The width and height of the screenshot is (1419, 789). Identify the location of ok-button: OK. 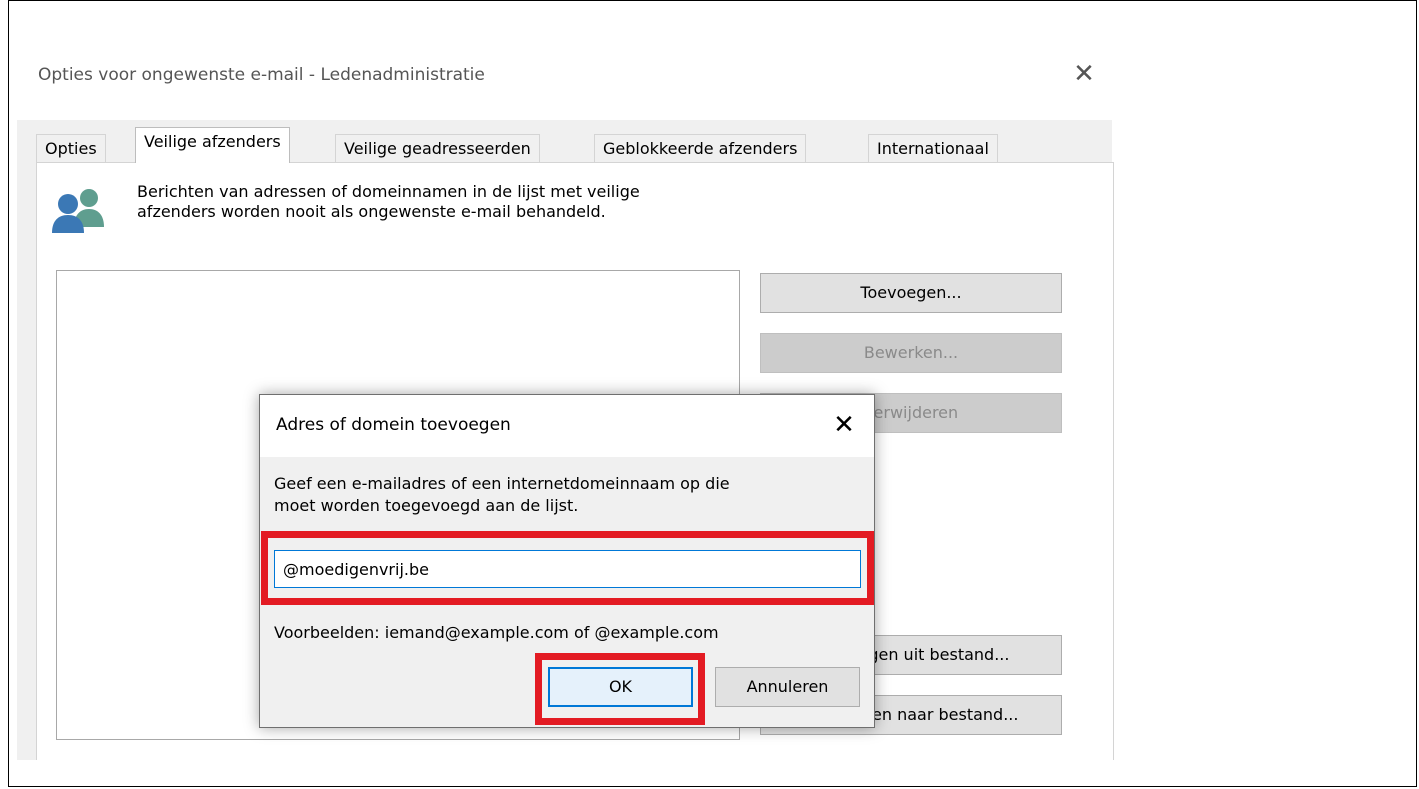
(620, 687).